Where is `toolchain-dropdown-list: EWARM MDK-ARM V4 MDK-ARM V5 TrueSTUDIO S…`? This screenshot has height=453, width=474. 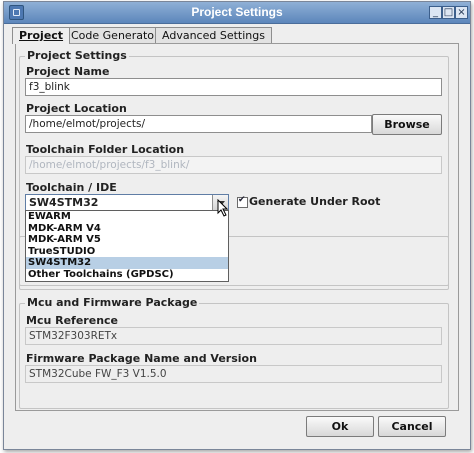
toolchain-dropdown-list: EWARM MDK-ARM V4 MDK-ARM V5 TrueSTUDIO S… is located at coordinates (127, 246).